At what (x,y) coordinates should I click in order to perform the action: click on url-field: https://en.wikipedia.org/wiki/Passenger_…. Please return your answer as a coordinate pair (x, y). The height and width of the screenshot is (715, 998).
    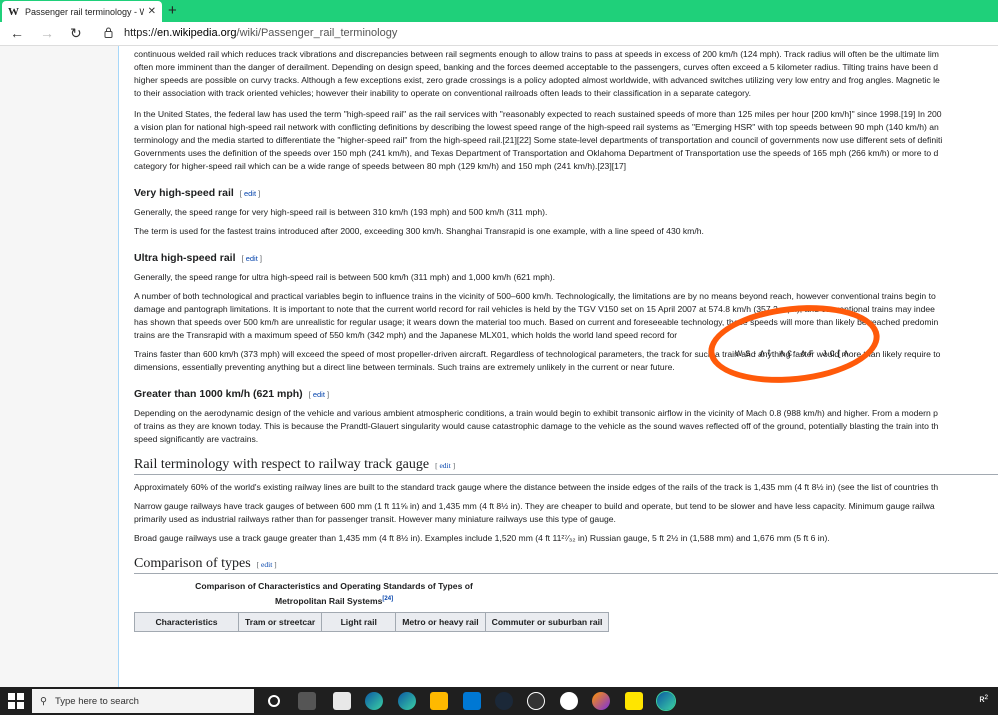
    Looking at the image, I should click on (260, 33).